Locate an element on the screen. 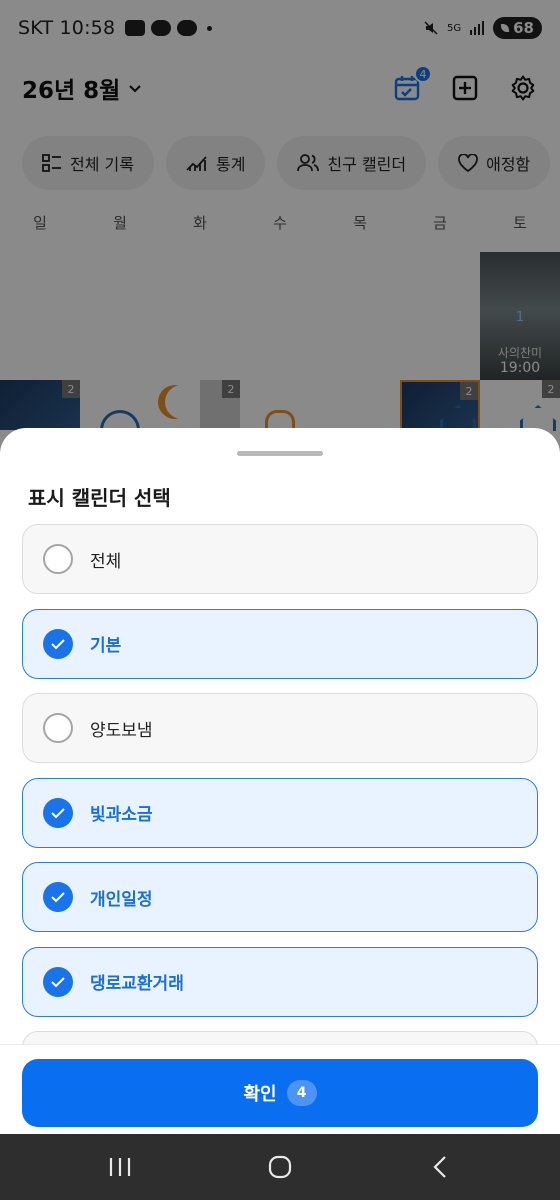 The width and height of the screenshot is (560, 1200). calendar-option-transferred: 양도보냄 is located at coordinates (280, 728).